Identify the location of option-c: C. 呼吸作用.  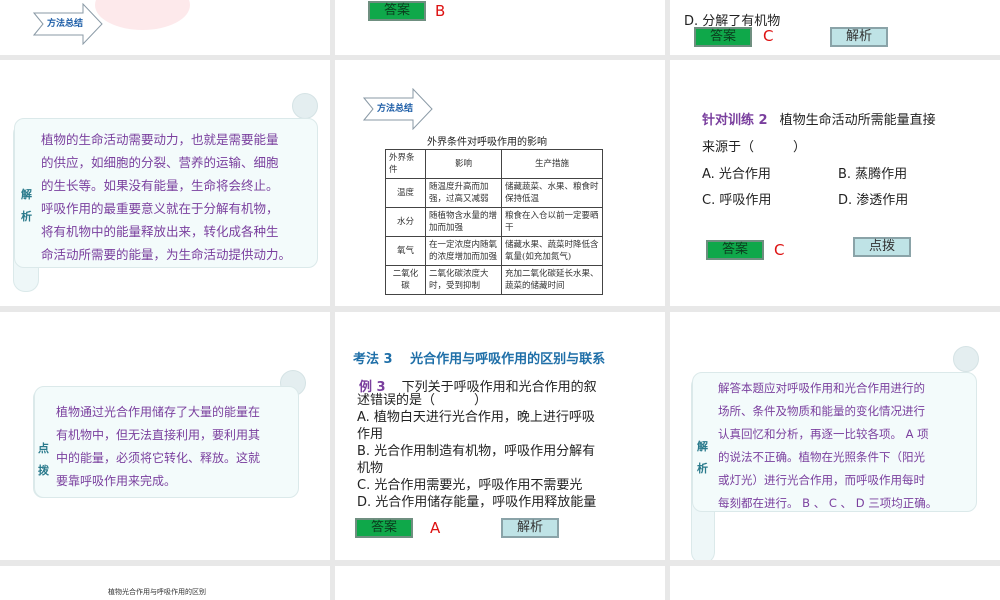
(737, 200).